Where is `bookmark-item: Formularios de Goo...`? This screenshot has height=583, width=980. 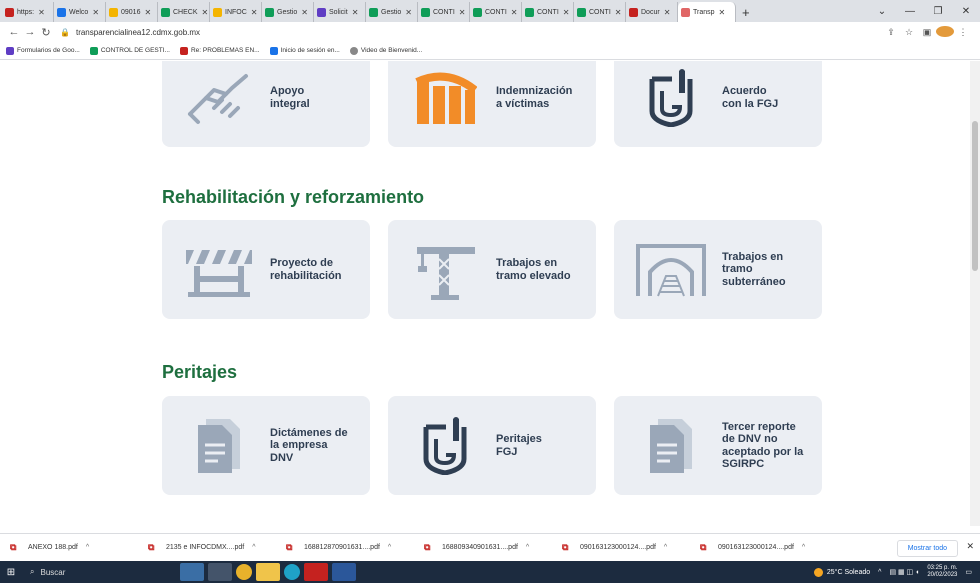 bookmark-item: Formularios de Goo... is located at coordinates (43, 50).